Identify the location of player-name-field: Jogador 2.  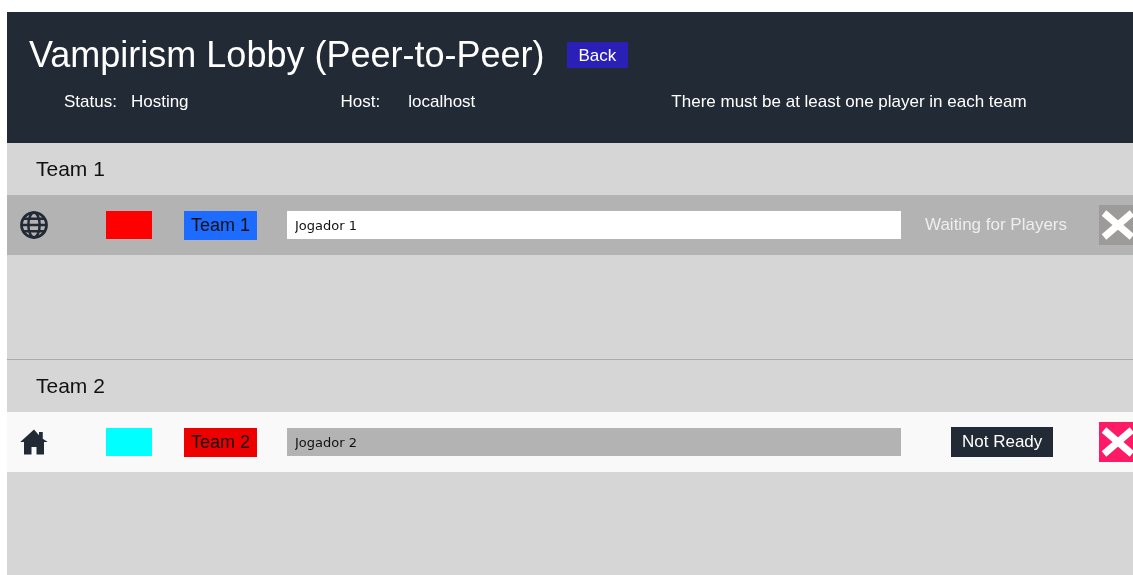
(594, 442).